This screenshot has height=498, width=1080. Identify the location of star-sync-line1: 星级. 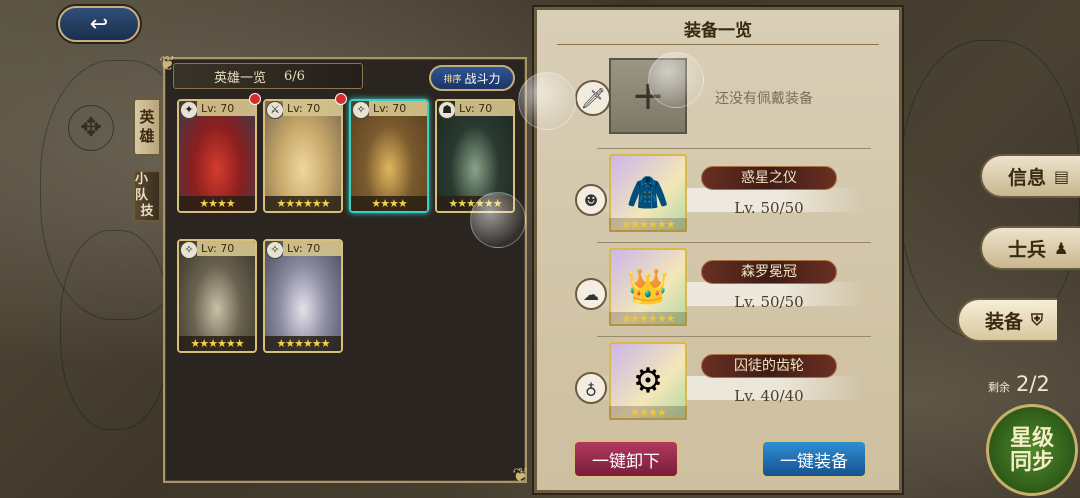
(1031, 437).